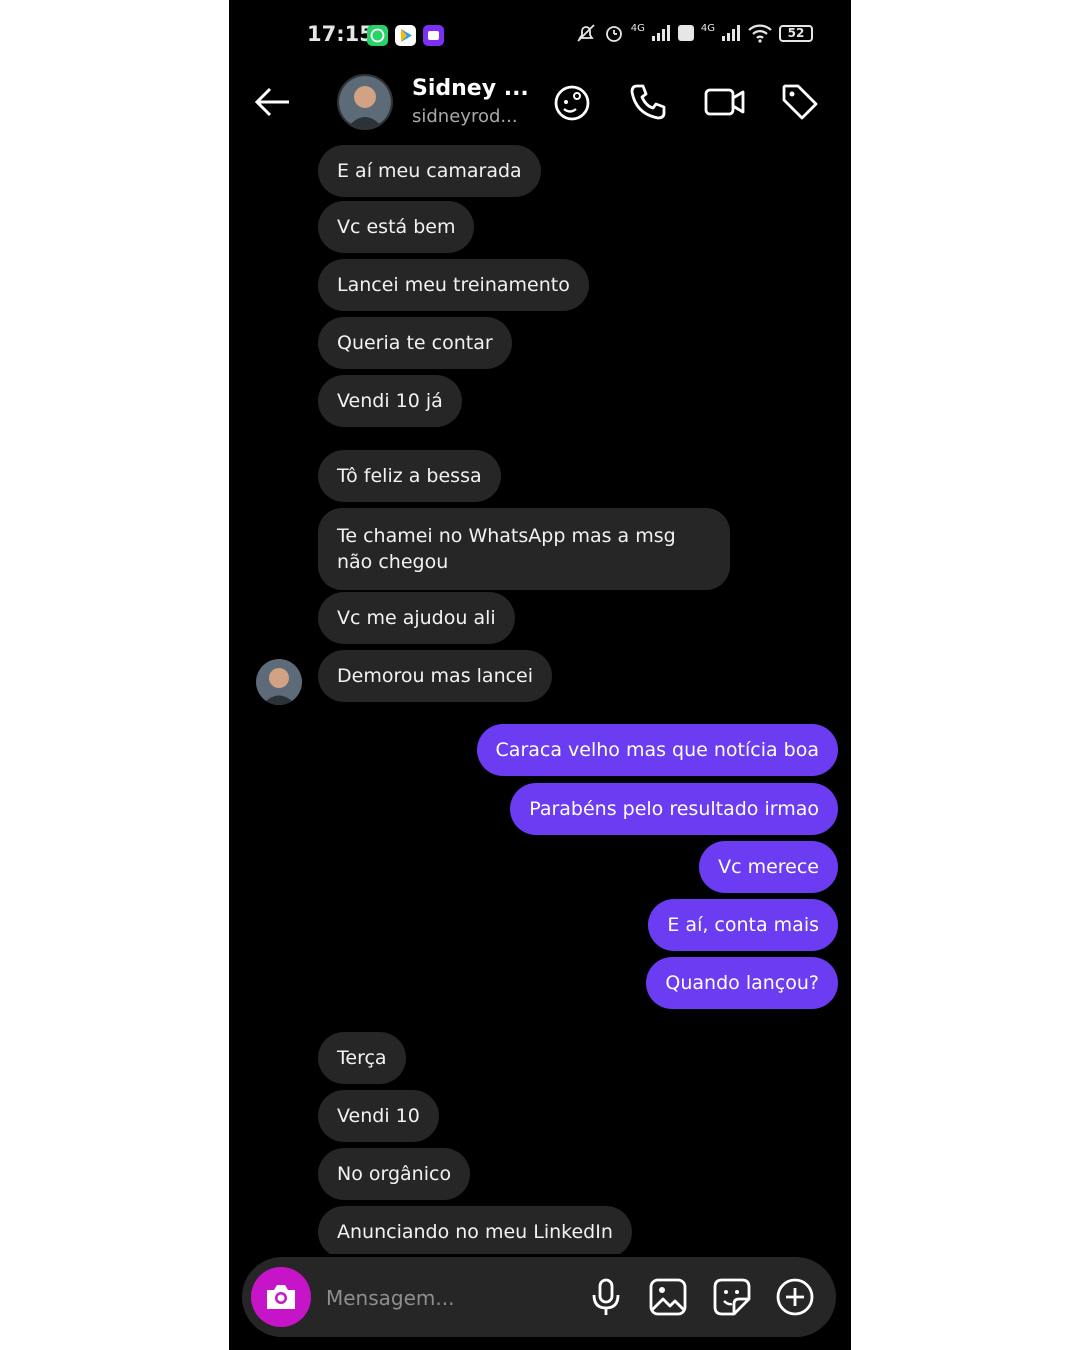 The width and height of the screenshot is (1080, 1350). I want to click on microphone-icon, so click(606, 1299).